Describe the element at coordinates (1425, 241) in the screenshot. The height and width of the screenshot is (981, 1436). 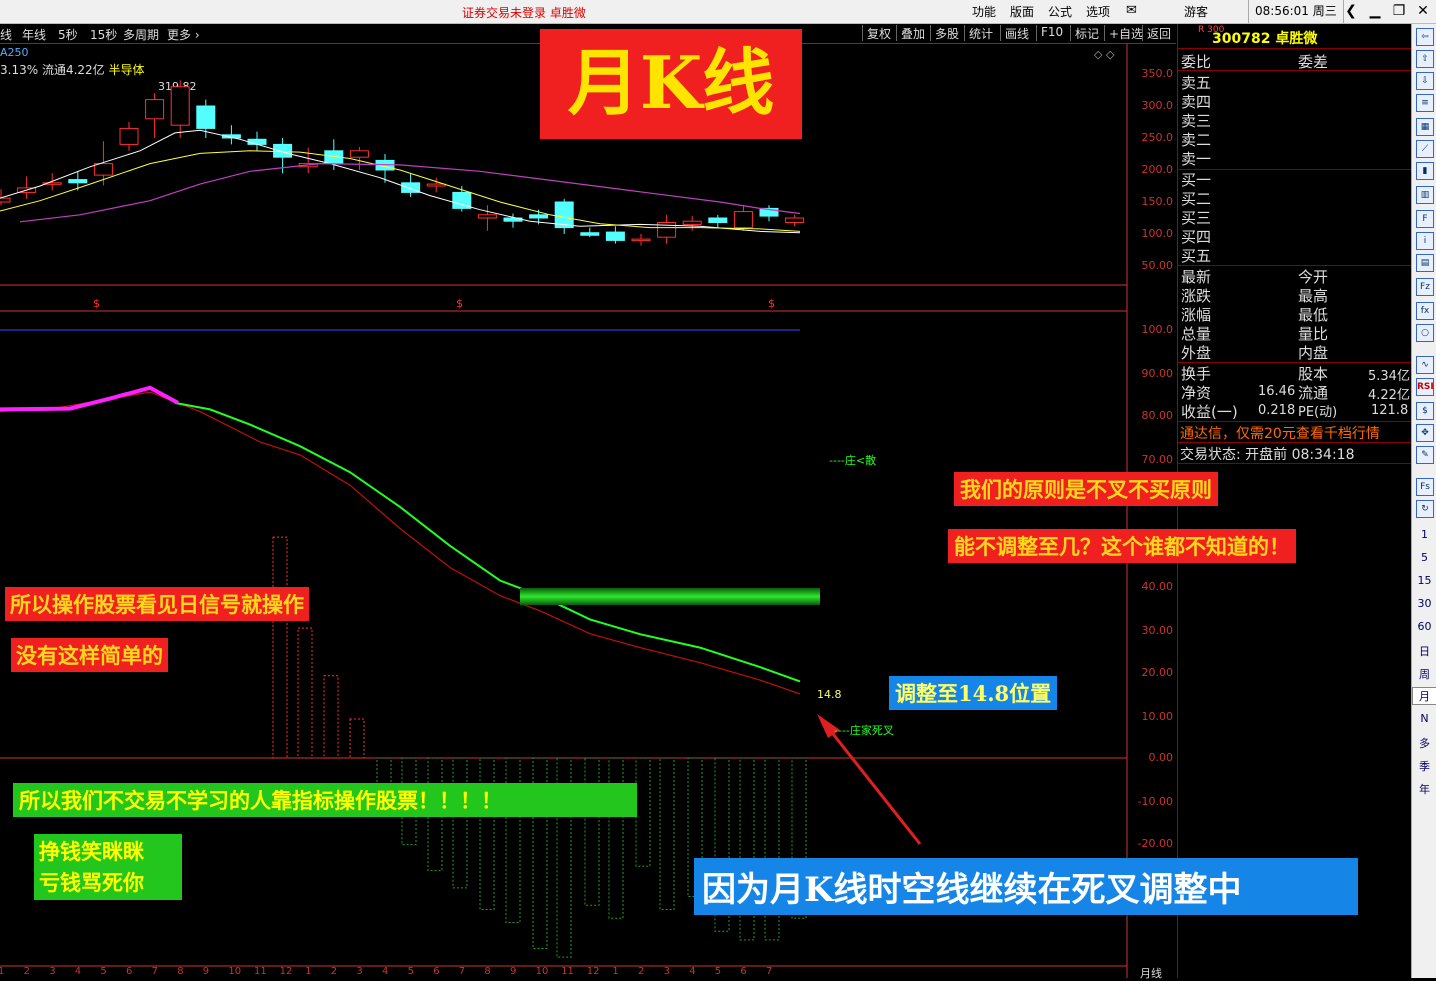
I see `info-icon: i` at that location.